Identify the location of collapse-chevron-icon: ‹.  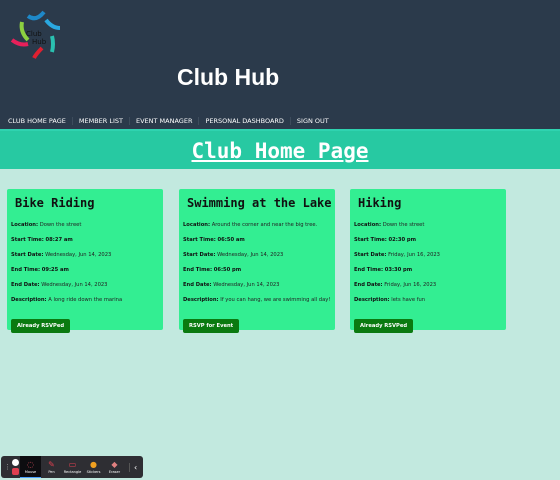
(133, 467).